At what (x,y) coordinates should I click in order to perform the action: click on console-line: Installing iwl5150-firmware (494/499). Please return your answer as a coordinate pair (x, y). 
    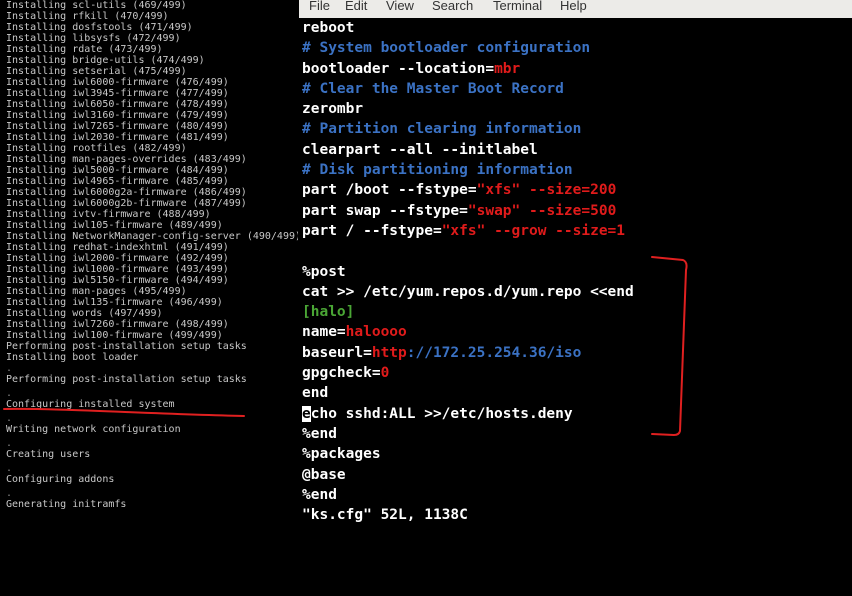
    Looking at the image, I should click on (117, 280).